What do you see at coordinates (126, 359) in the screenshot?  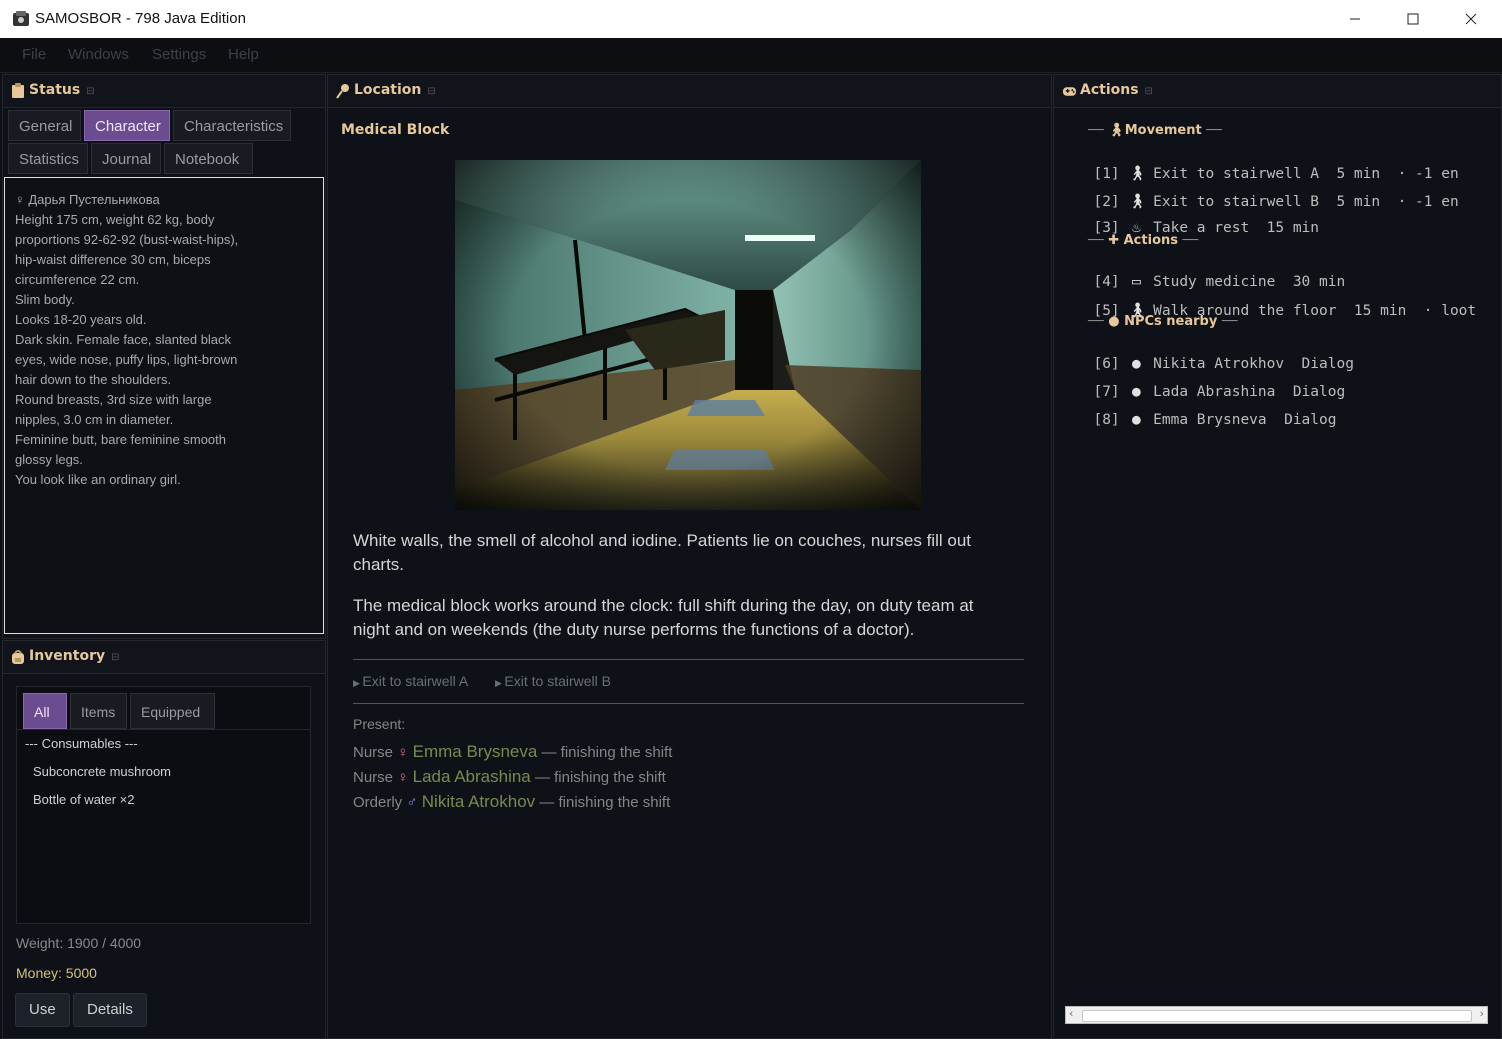 I see `character-line: eyes, wide nose, puffy lips, light-brown` at bounding box center [126, 359].